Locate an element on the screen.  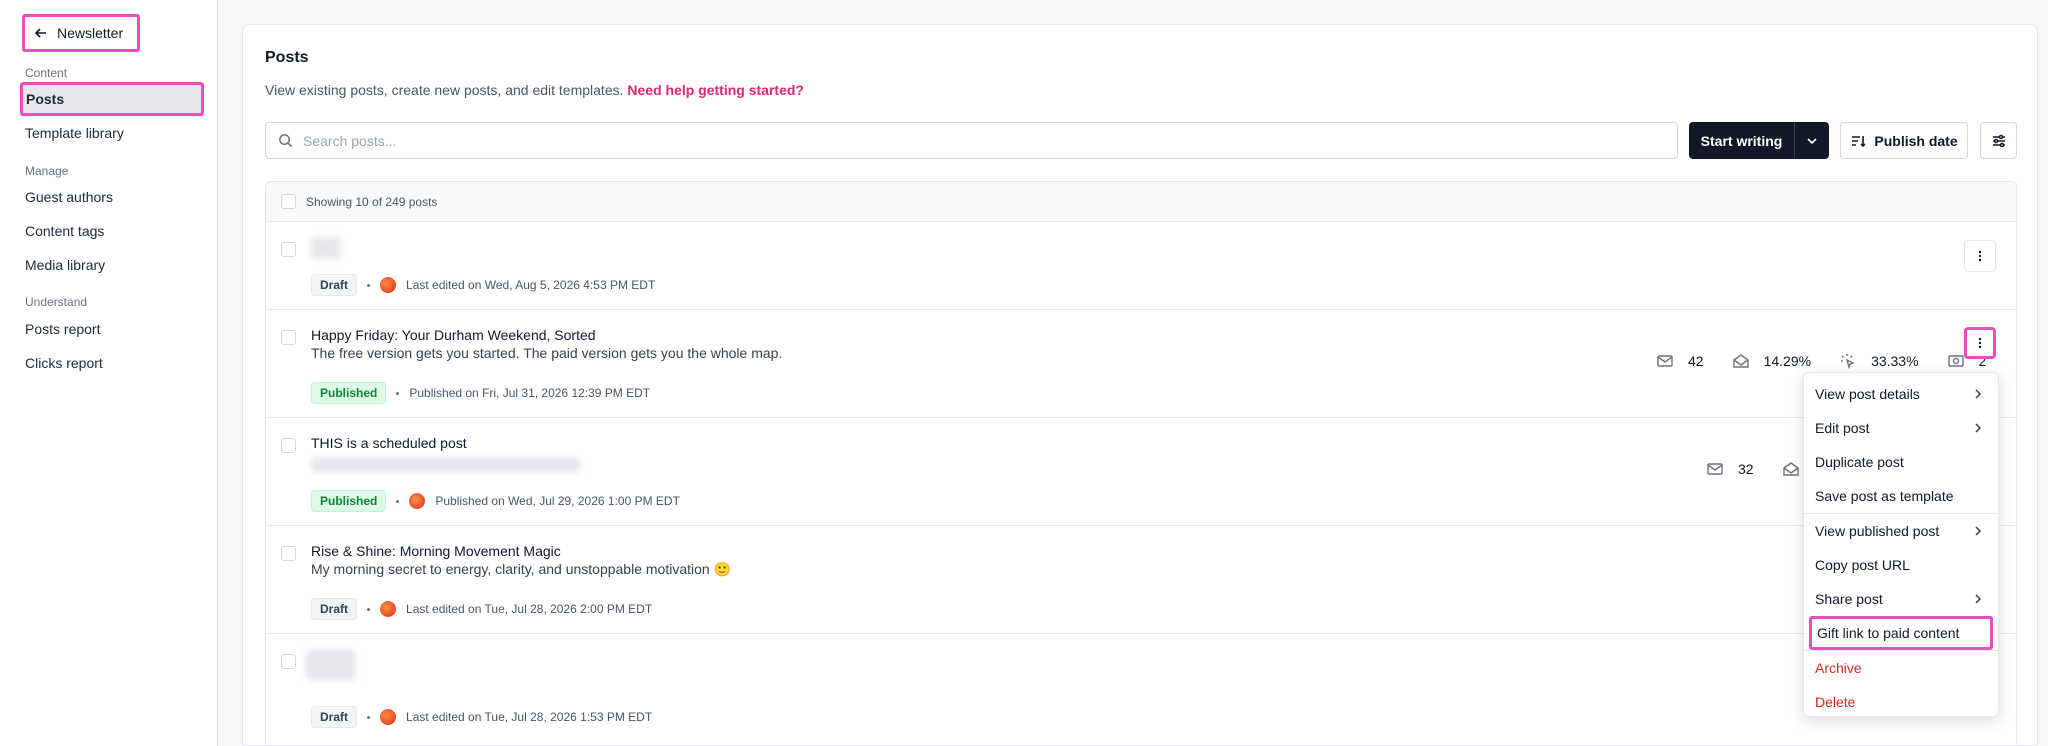
publish-date-sort-button: Publish date is located at coordinates (1904, 140).